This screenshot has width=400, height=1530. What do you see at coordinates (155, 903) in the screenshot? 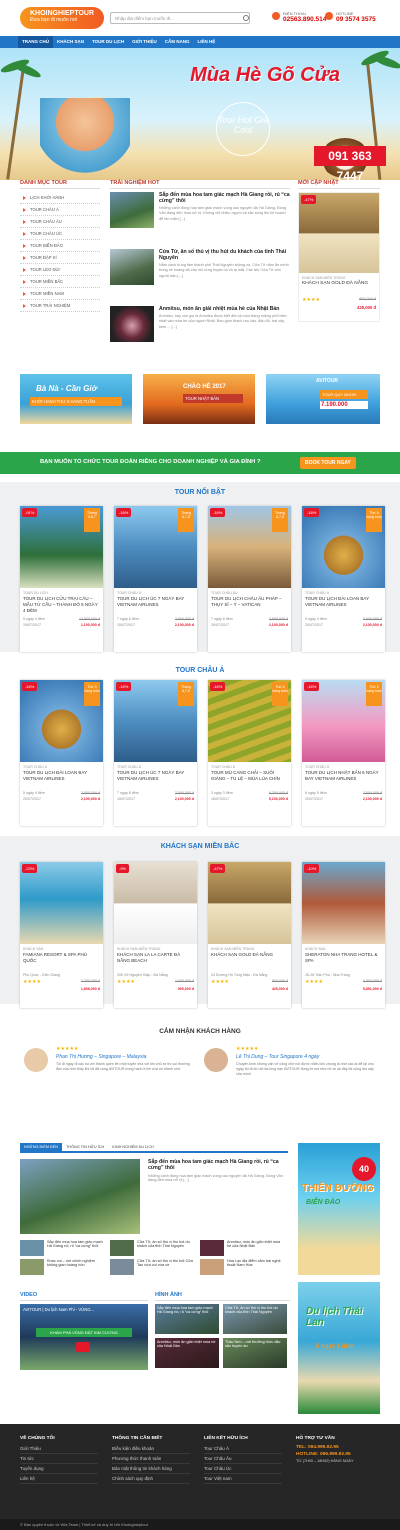
I see `product-image: -9%` at bounding box center [155, 903].